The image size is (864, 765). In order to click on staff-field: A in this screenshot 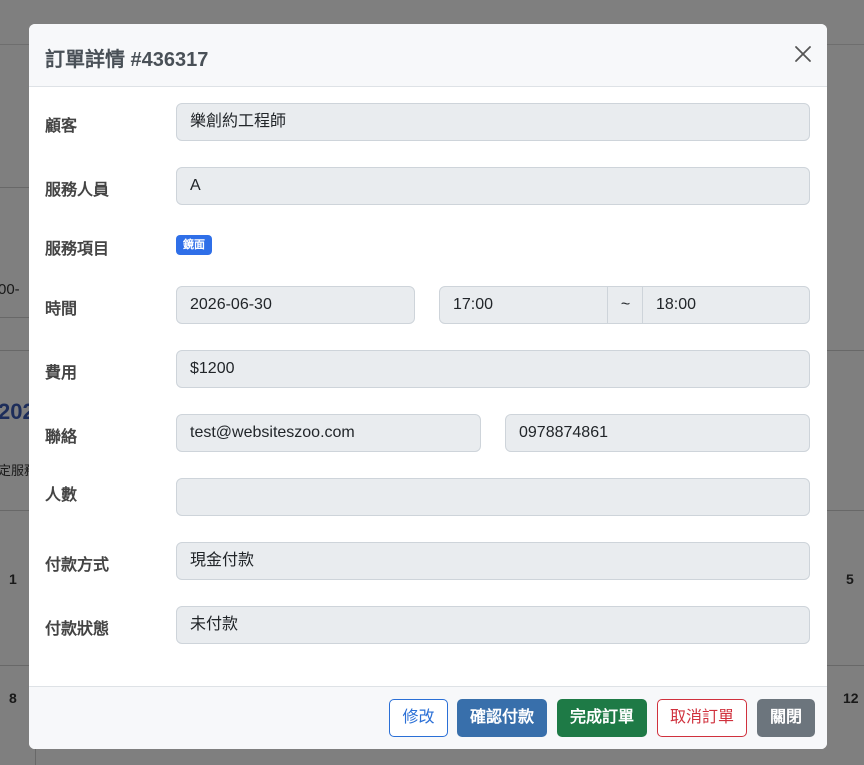, I will do `click(493, 186)`.